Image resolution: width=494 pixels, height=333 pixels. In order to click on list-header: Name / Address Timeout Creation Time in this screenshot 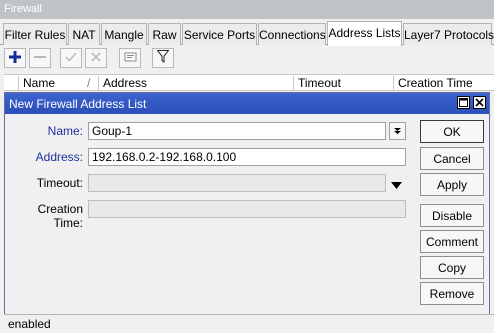, I will do `click(249, 82)`.